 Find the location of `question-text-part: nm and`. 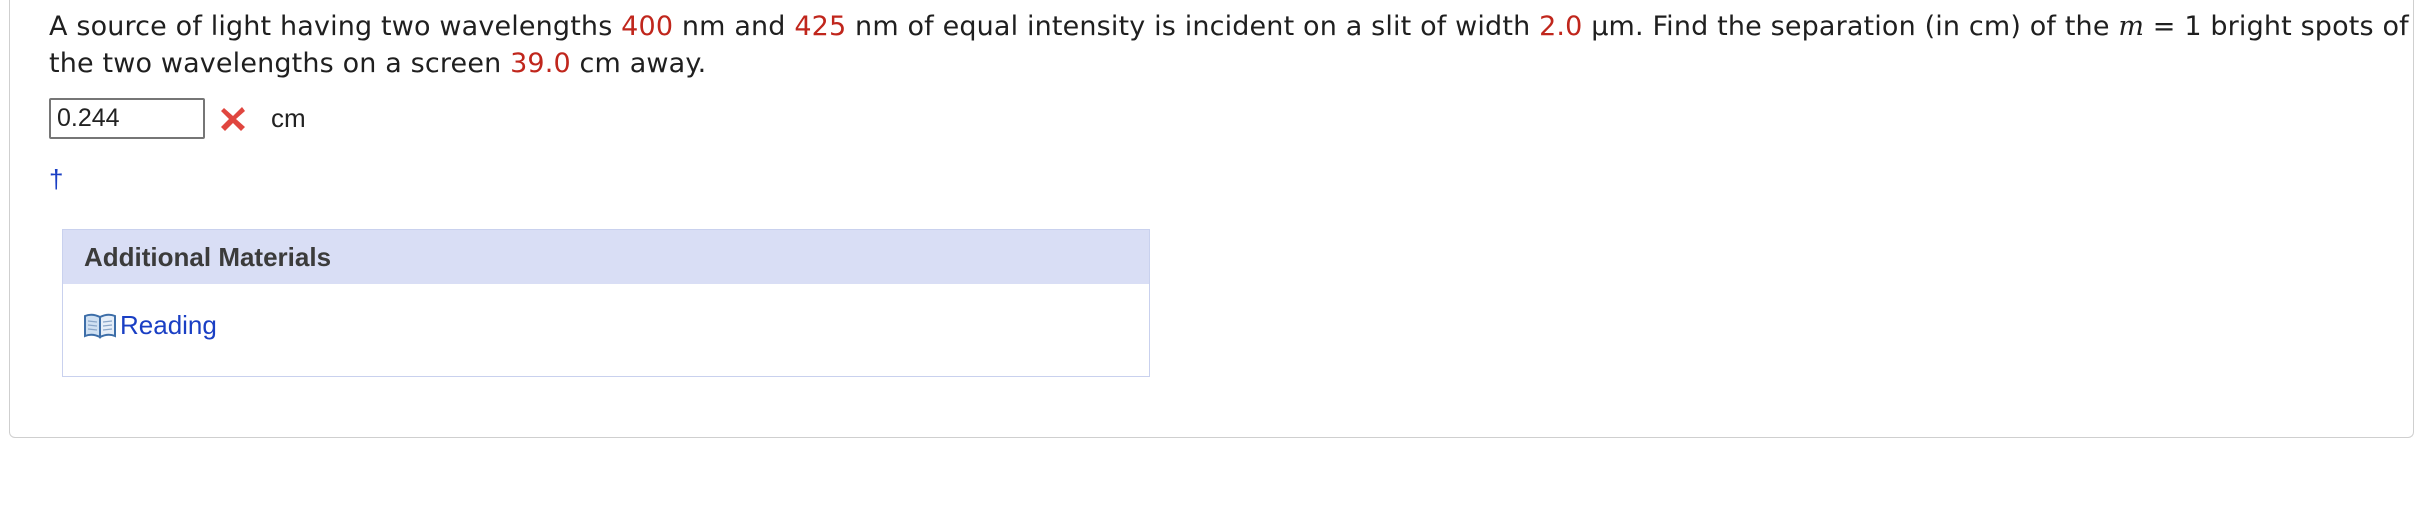

question-text-part: nm and is located at coordinates (734, 26).